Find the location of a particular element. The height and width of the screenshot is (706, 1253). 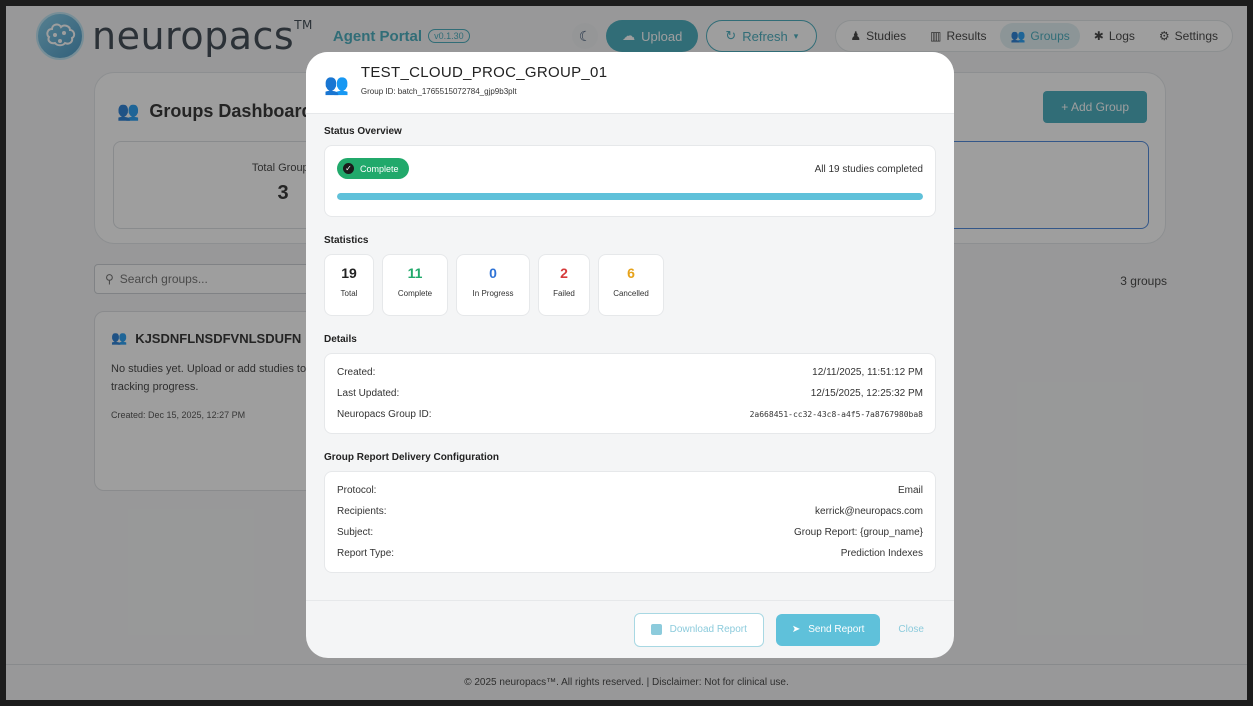

details-title: Details is located at coordinates (340, 339).